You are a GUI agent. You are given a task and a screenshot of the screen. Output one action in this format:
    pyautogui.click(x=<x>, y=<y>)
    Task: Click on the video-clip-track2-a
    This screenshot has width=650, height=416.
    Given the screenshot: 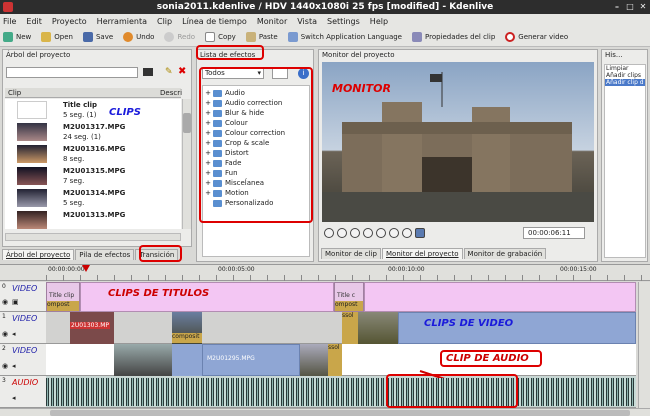 What is the action you would take?
    pyautogui.click(x=143, y=360)
    